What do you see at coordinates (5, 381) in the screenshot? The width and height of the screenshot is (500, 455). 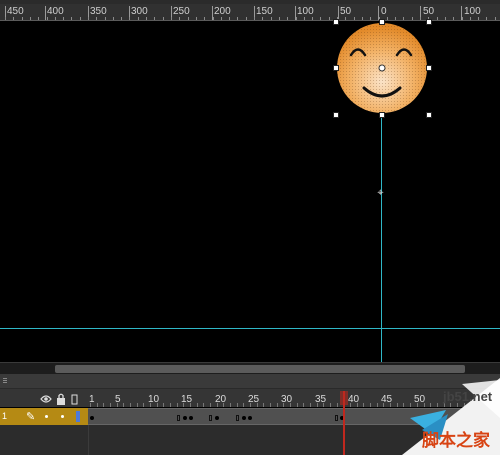 I see `panel-grip-icon` at bounding box center [5, 381].